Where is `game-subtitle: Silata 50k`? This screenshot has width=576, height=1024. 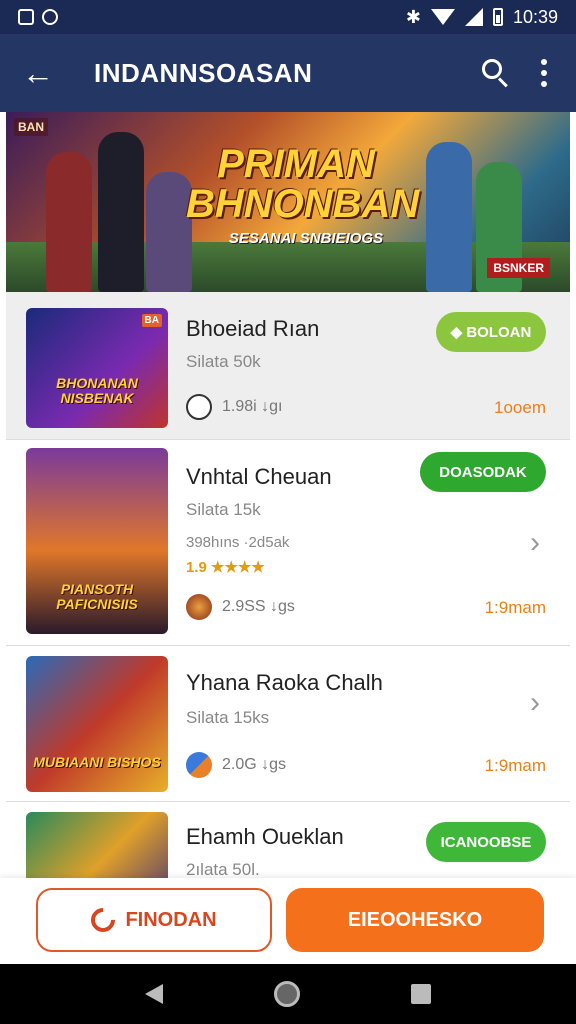
game-subtitle: Silata 50k is located at coordinates (223, 361).